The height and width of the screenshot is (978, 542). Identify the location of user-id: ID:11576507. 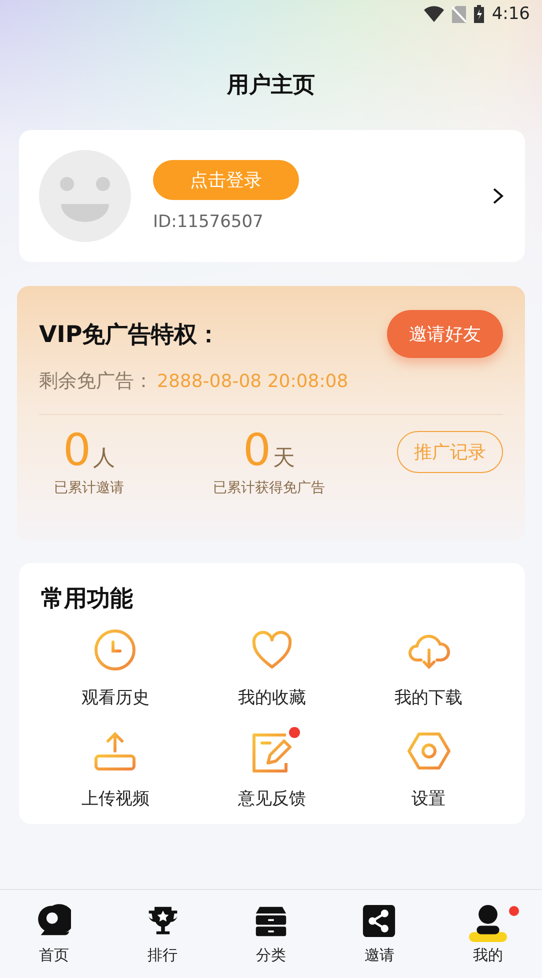
(208, 222).